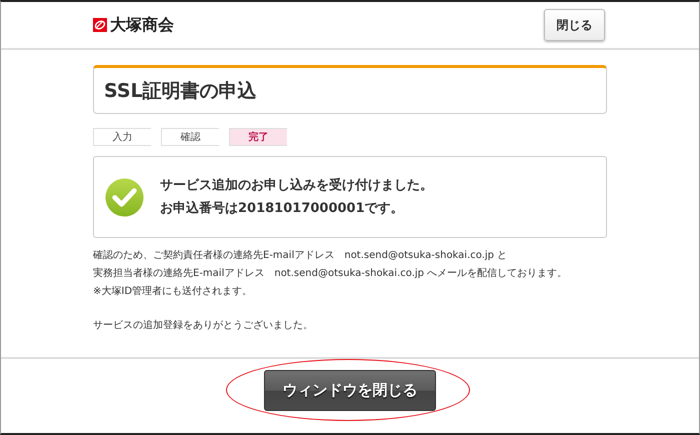 This screenshot has height=435, width=700. What do you see at coordinates (124, 197) in the screenshot?
I see `check-icon` at bounding box center [124, 197].